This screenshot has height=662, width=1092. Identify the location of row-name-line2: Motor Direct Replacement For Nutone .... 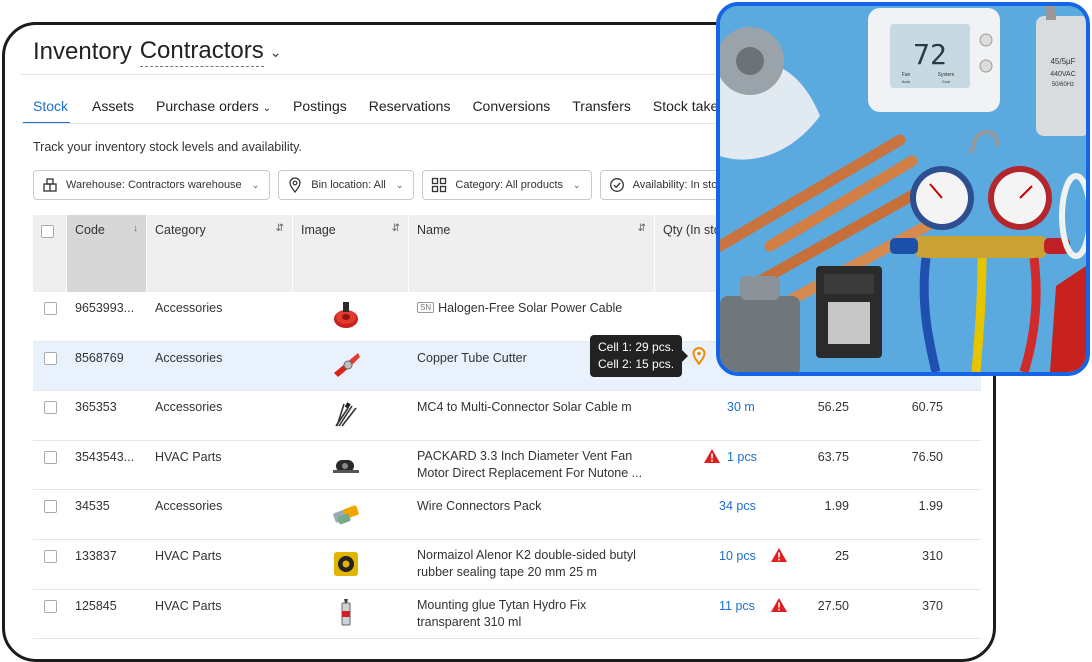
(530, 472).